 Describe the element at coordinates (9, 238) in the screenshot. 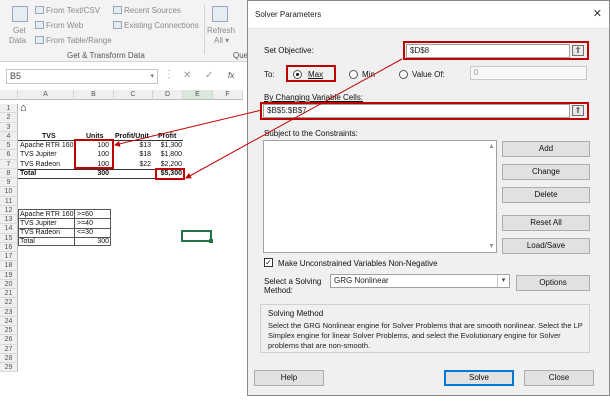

I see `row-header: 15` at that location.